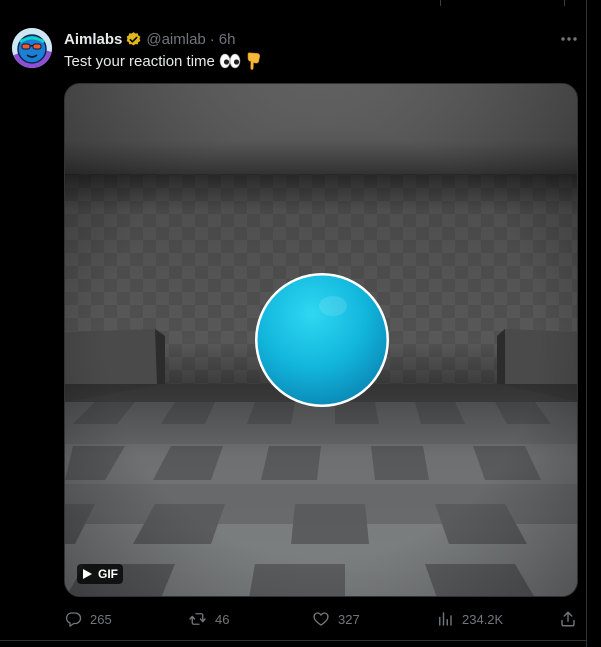  I want to click on tweet-actions: 265 46 327 234.2K, so click(321, 619).